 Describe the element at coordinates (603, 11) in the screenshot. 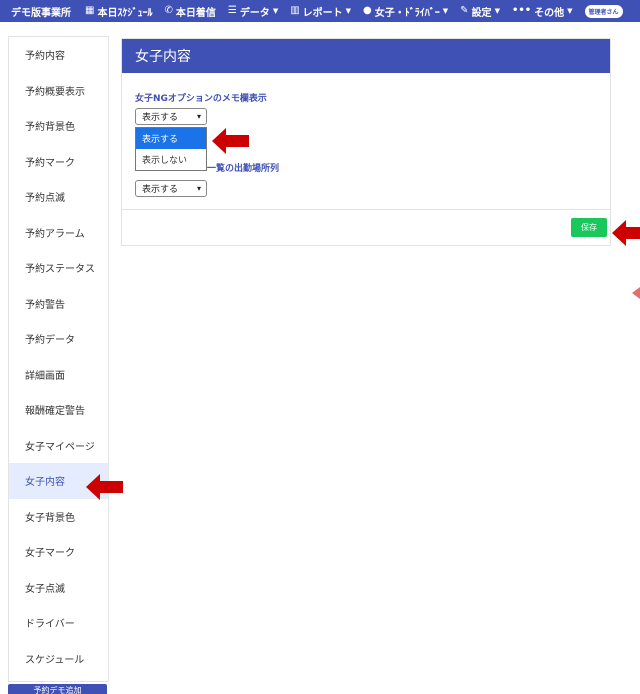

I see `user-badge: 管理者さん` at that location.